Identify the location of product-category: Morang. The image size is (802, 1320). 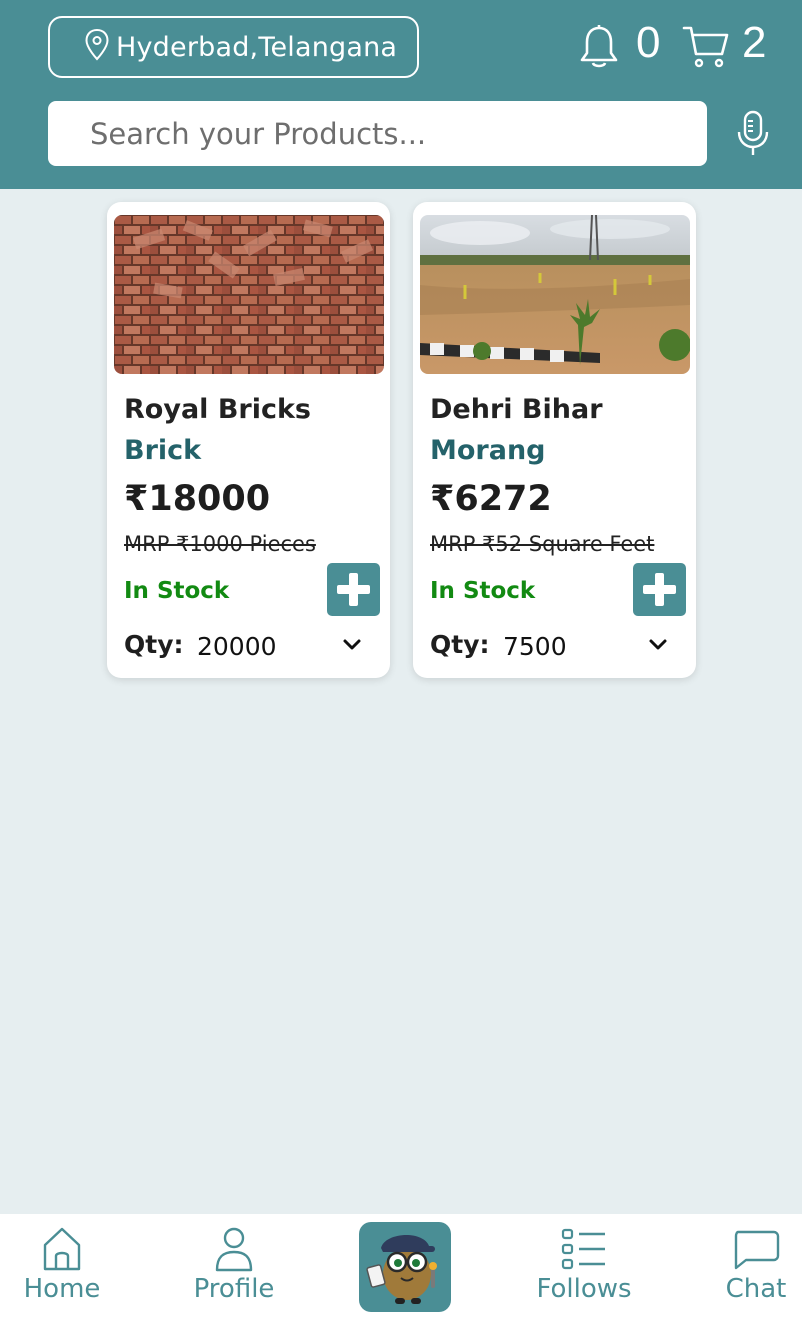
(488, 450).